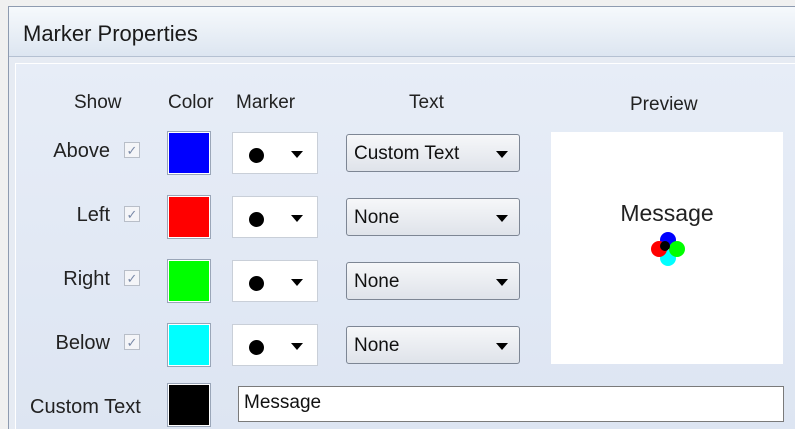 The width and height of the screenshot is (795, 429). What do you see at coordinates (275, 153) in the screenshot?
I see `marker-select-above` at bounding box center [275, 153].